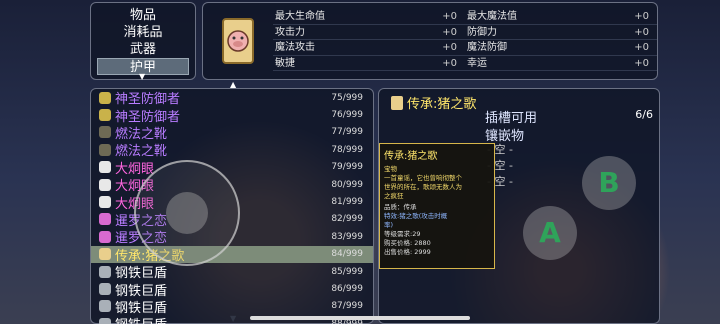  Describe the element at coordinates (402, 234) in the screenshot. I see `tooltip-required-level: 等级需求:29` at that location.